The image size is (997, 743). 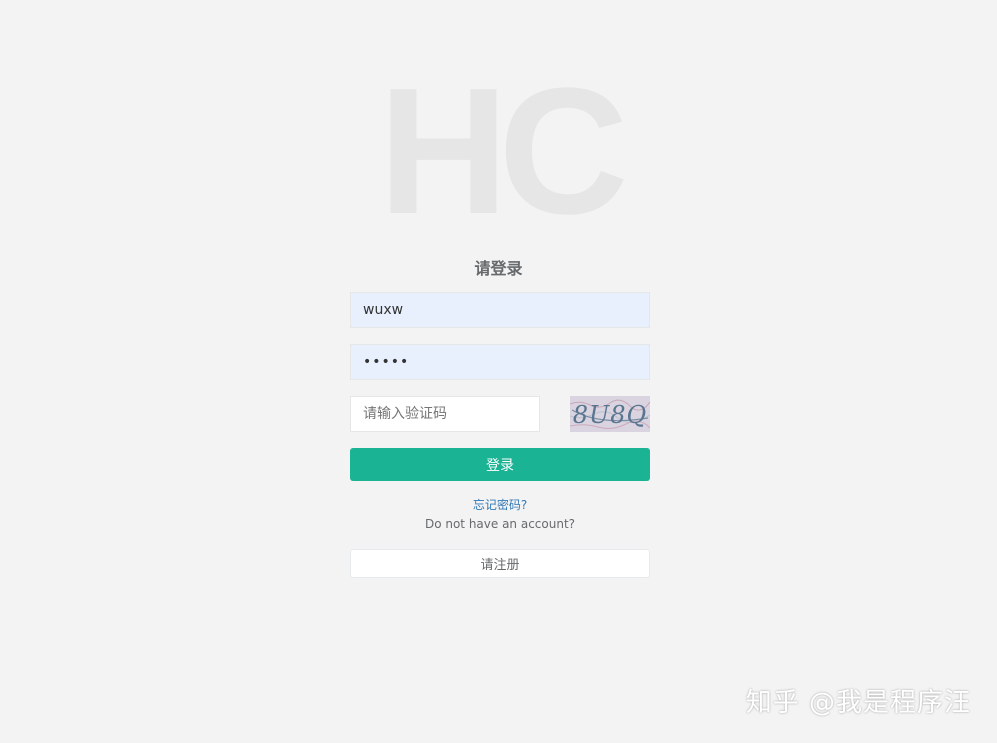 I want to click on captcha-image: 8U8Q, so click(x=610, y=414).